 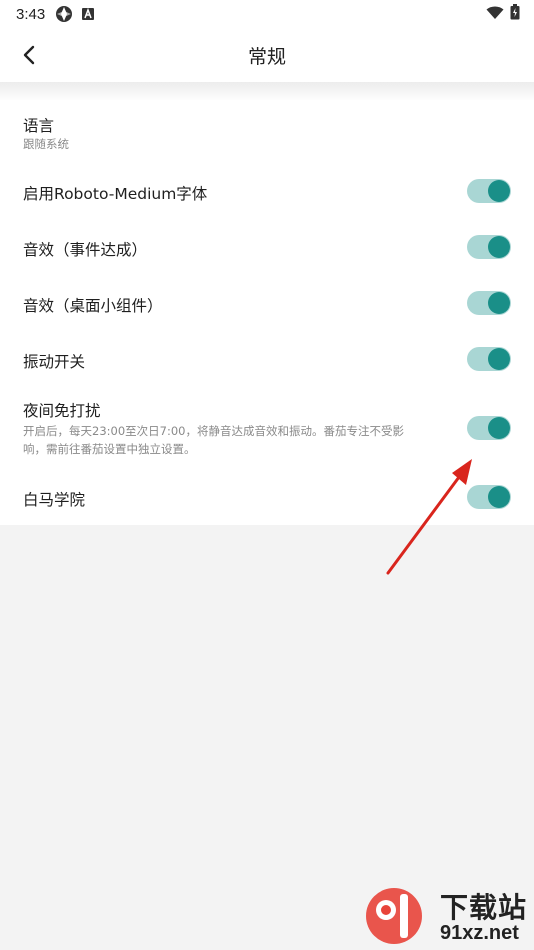 I want to click on sound-widget-toggle, so click(x=489, y=303).